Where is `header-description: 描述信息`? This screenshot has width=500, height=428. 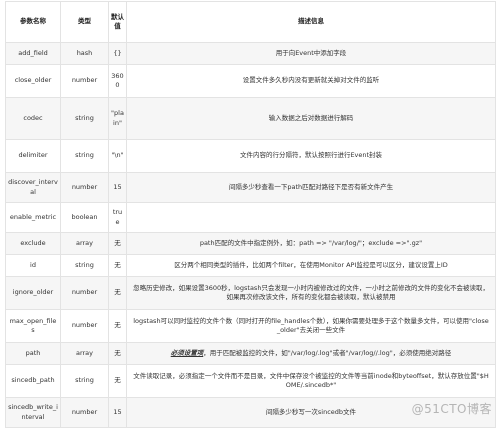 header-description: 描述信息 is located at coordinates (311, 22).